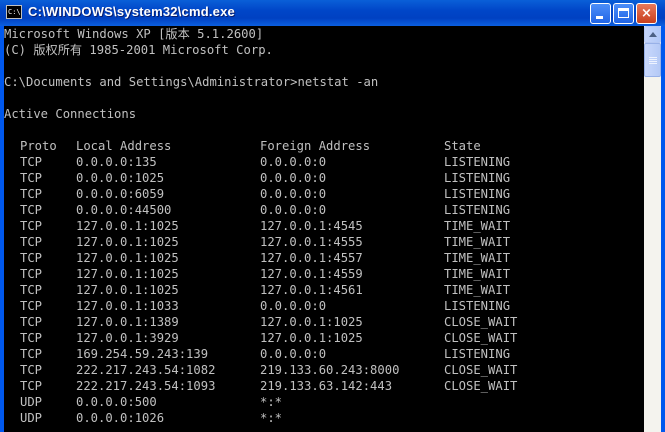  Describe the element at coordinates (311, 226) in the screenshot. I see `cell-foreign-address: 127.0.0.1:4545` at that location.